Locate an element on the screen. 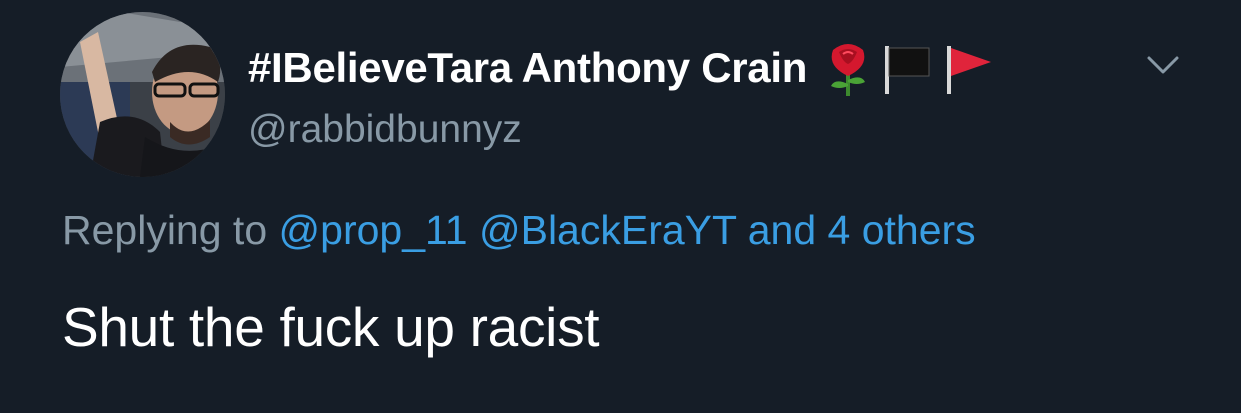 The height and width of the screenshot is (413, 1241). red-flag-icon is located at coordinates (969, 70).